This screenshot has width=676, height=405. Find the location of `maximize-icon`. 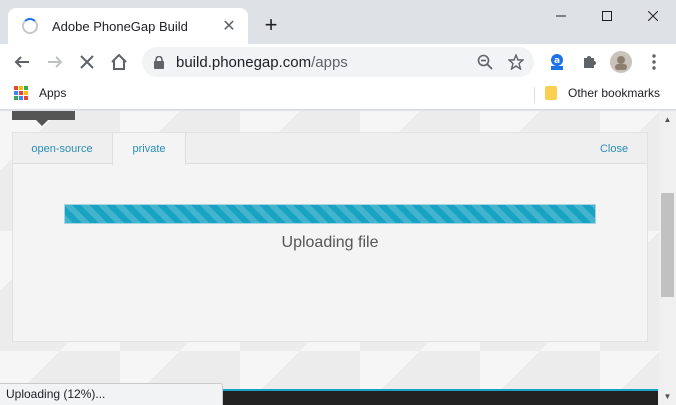

maximize-icon is located at coordinates (607, 16).